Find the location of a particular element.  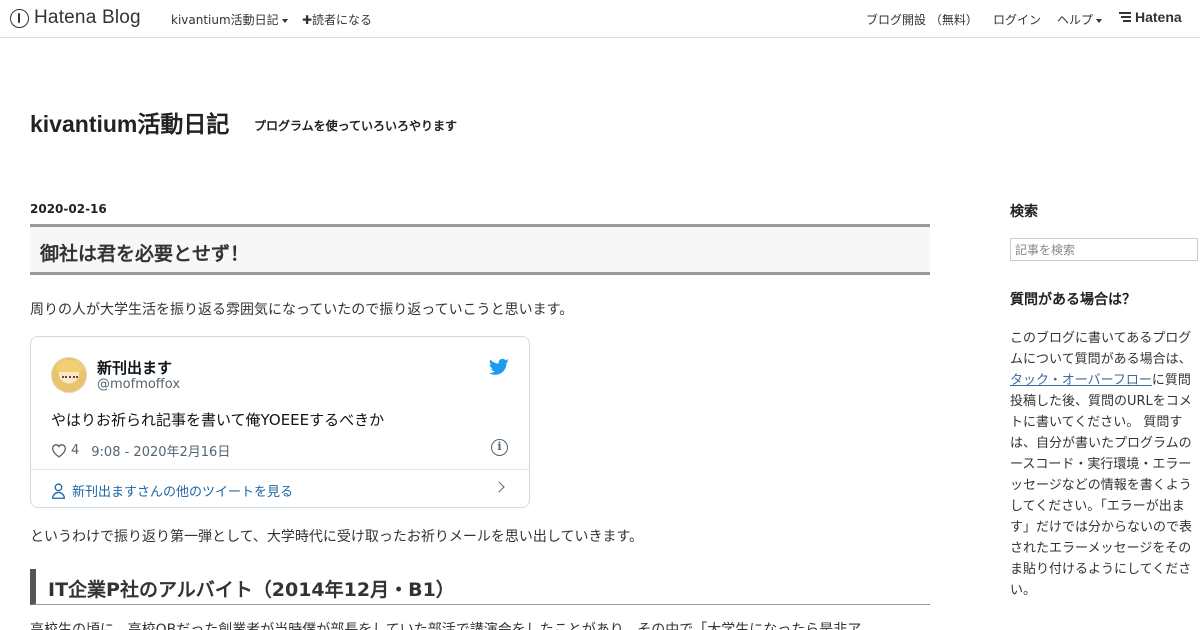

sidebar-text-line: してください。「エラーが出ま is located at coordinates (1097, 506).